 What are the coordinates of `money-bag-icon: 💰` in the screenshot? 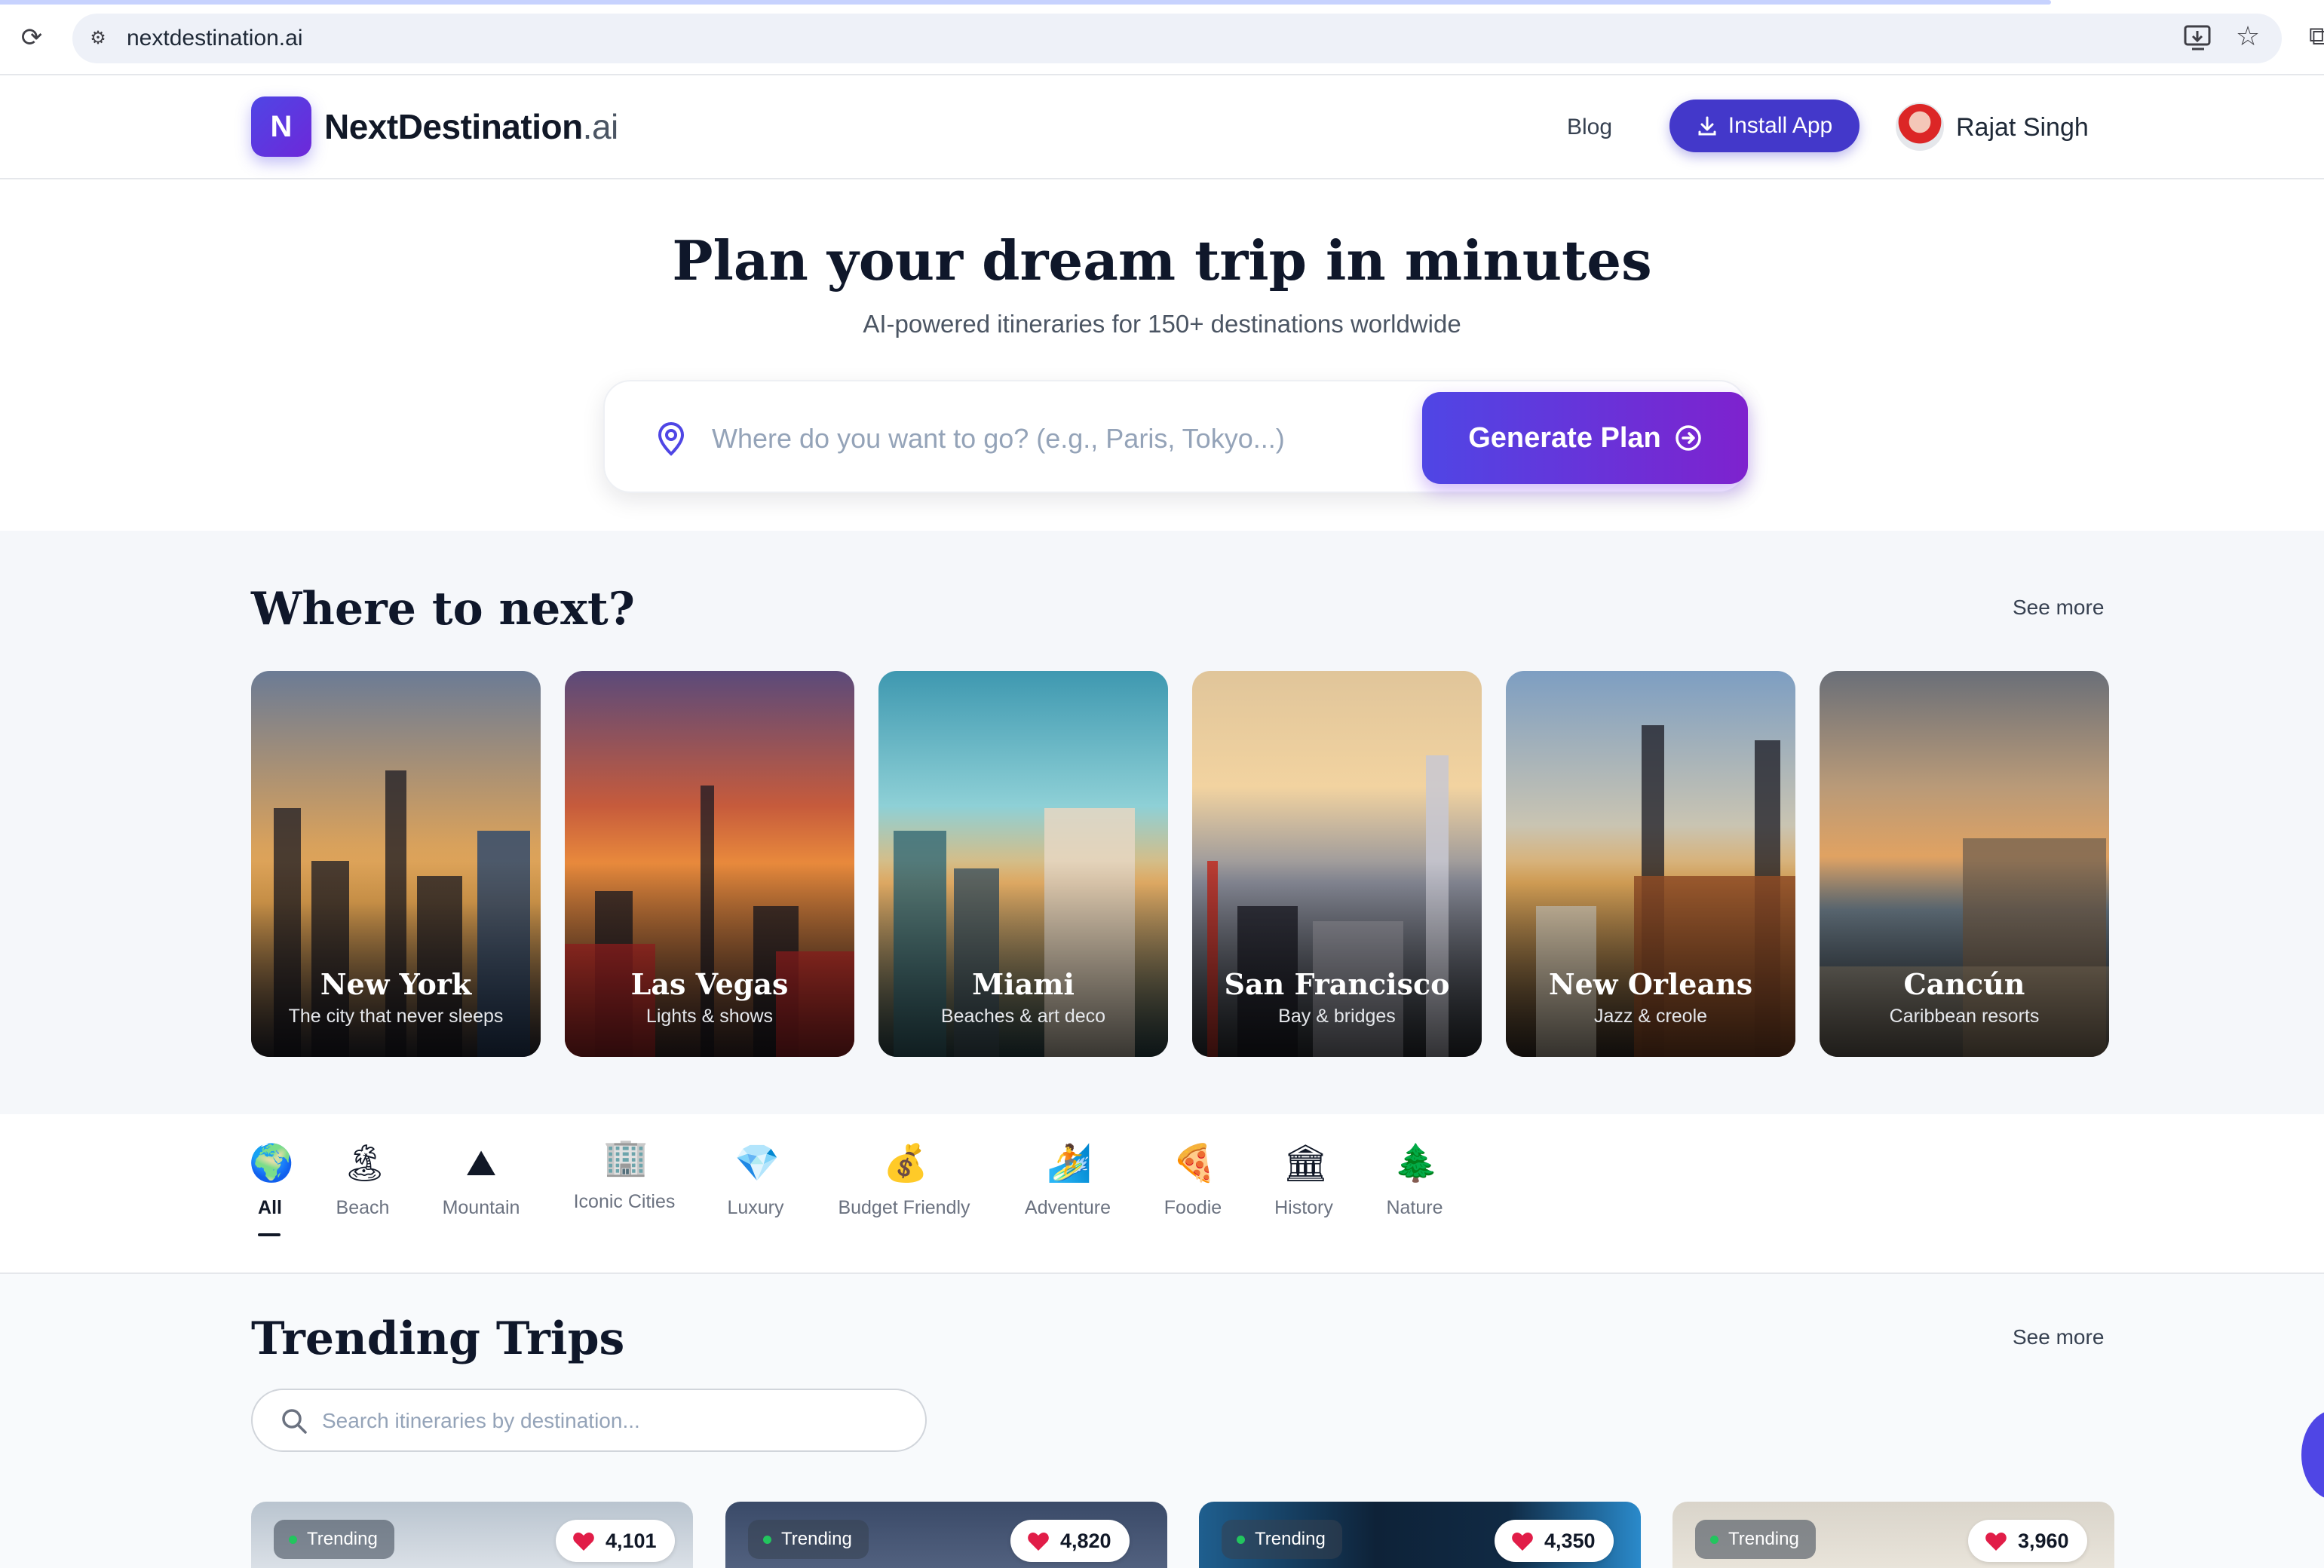 It's located at (906, 1164).